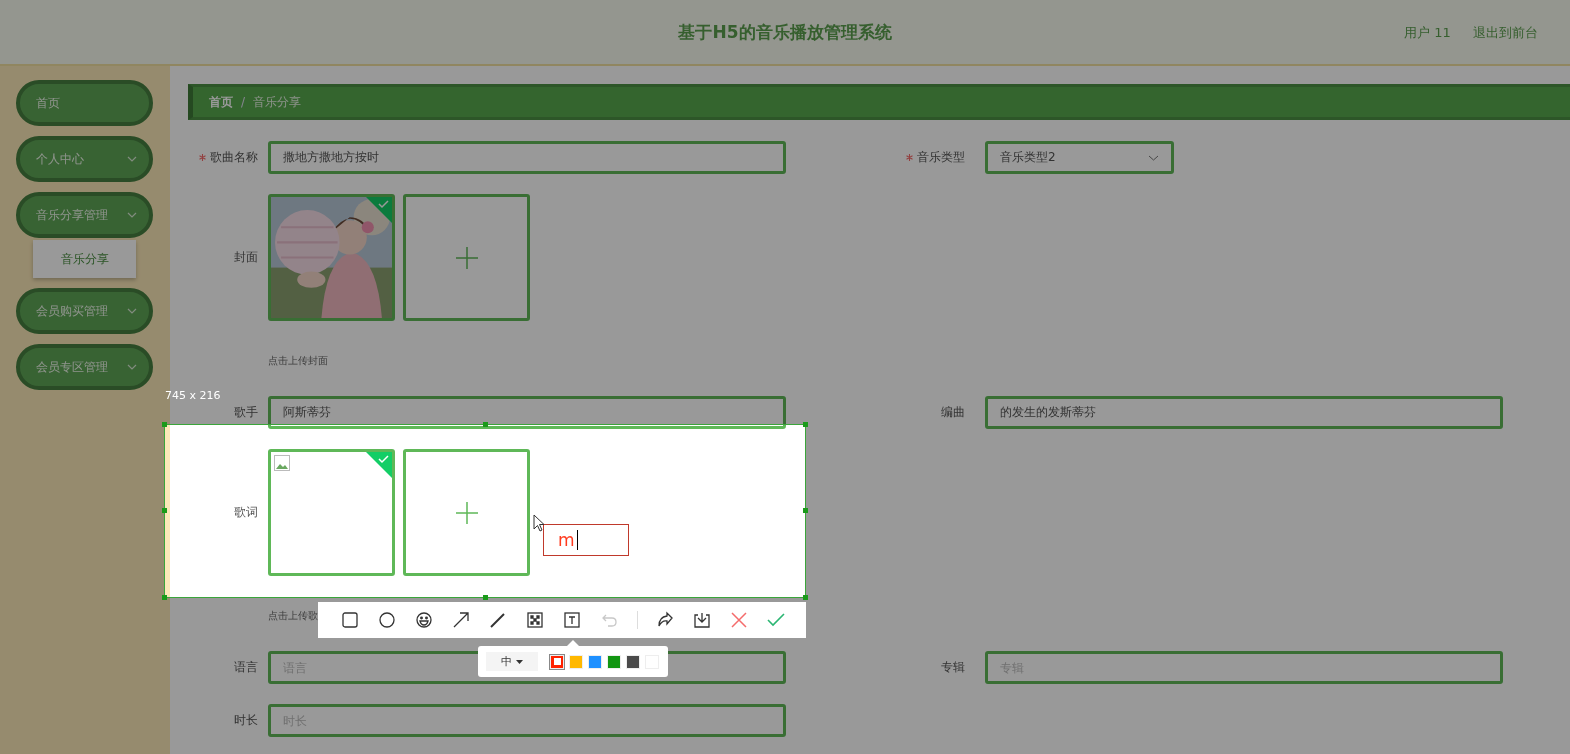 The image size is (1570, 754). Describe the element at coordinates (527, 157) in the screenshot. I see `input-field: 撒地方撒地方按时` at that location.